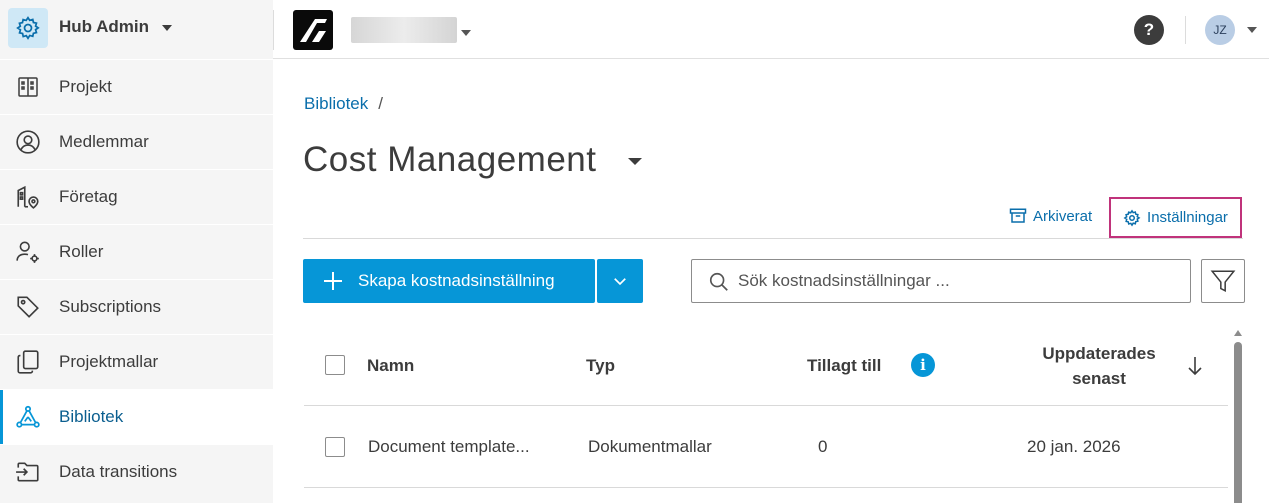 The image size is (1269, 503). Describe the element at coordinates (28, 87) in the screenshot. I see `building-icon` at that location.